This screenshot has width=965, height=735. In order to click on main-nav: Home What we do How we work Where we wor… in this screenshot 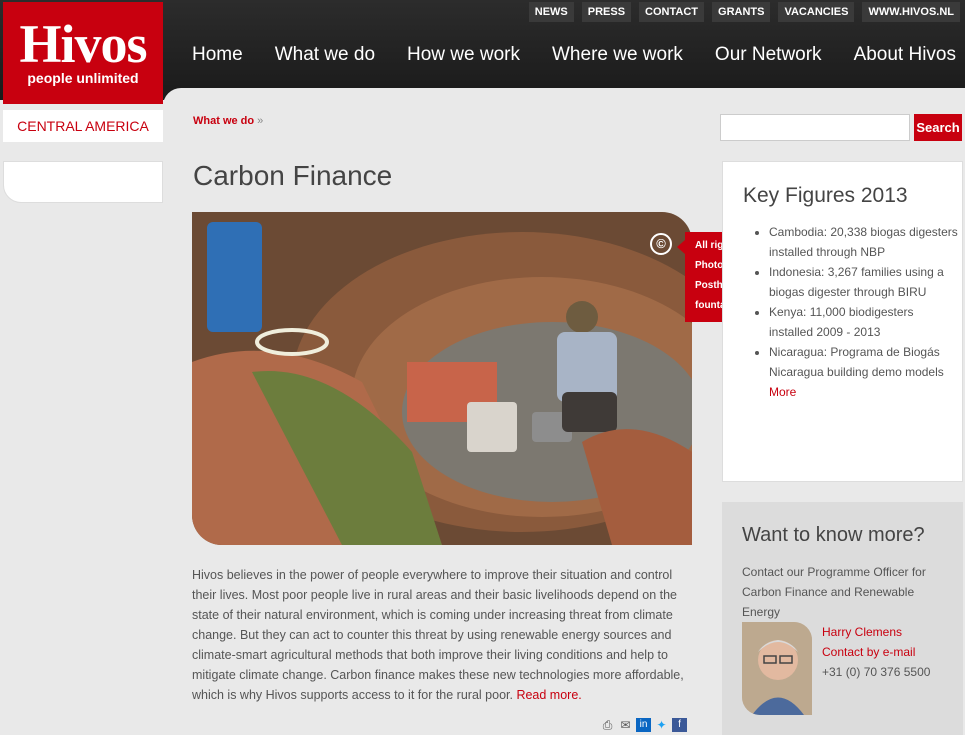, I will do `click(574, 55)`.